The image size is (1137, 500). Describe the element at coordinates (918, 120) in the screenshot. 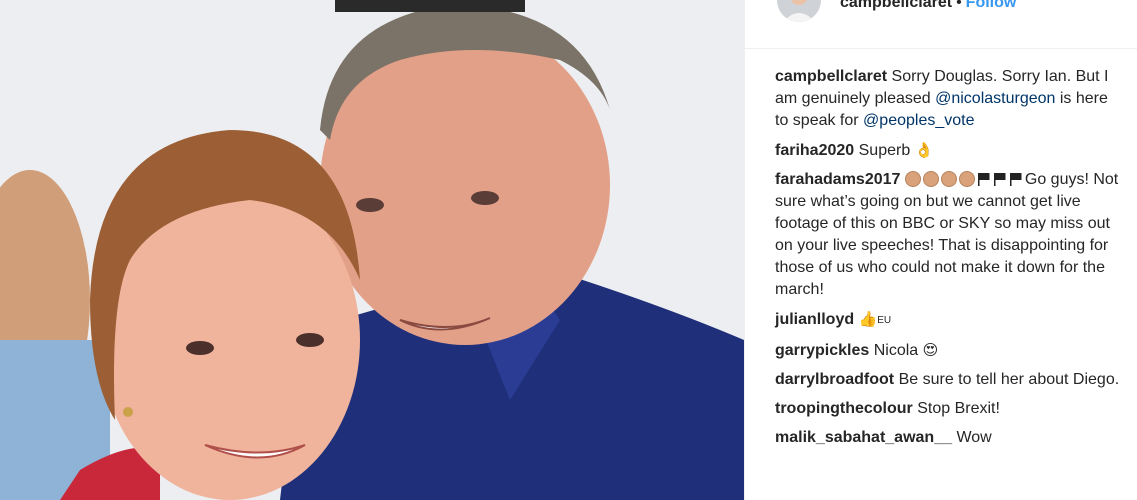

I see `mention-link: @peoples_vote` at that location.